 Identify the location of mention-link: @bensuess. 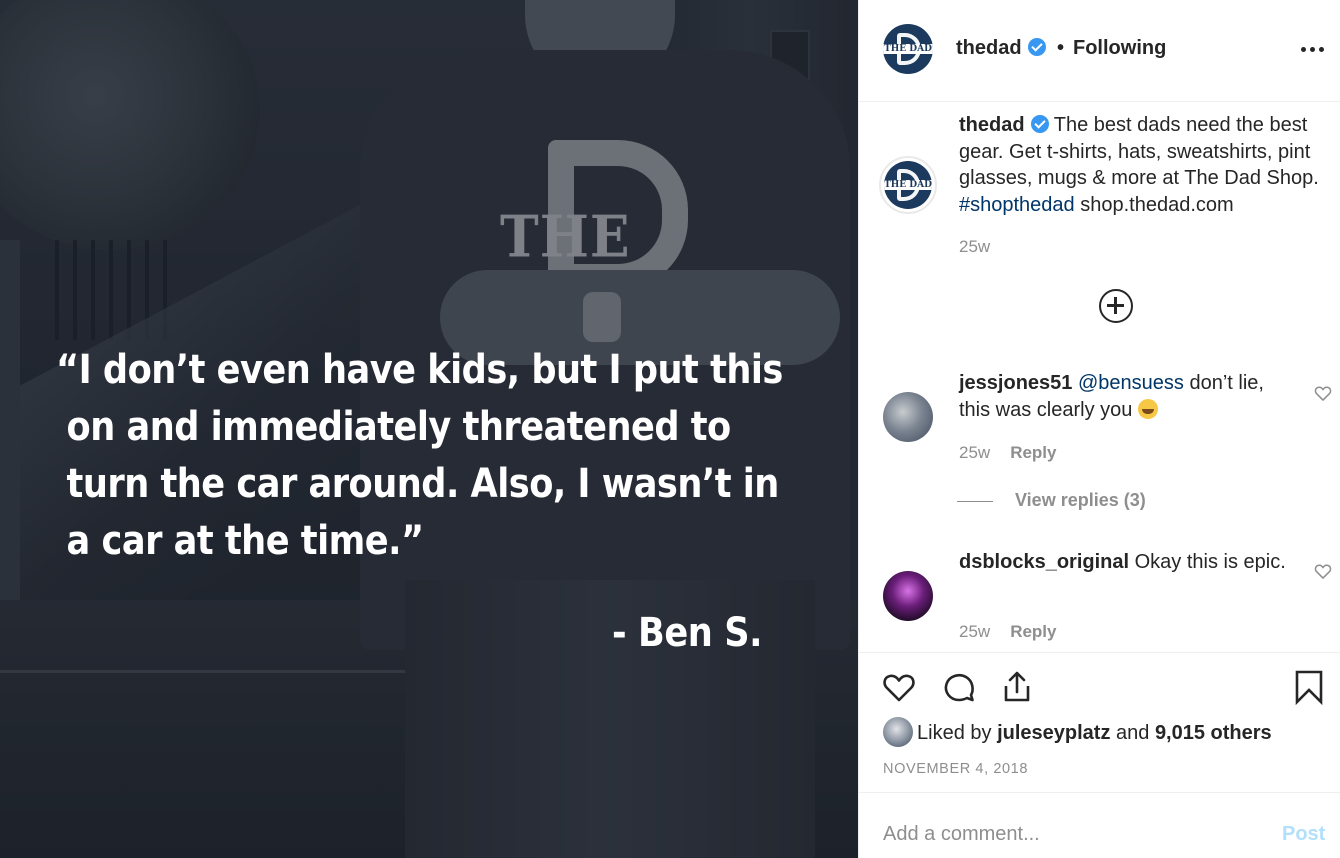
(1131, 383).